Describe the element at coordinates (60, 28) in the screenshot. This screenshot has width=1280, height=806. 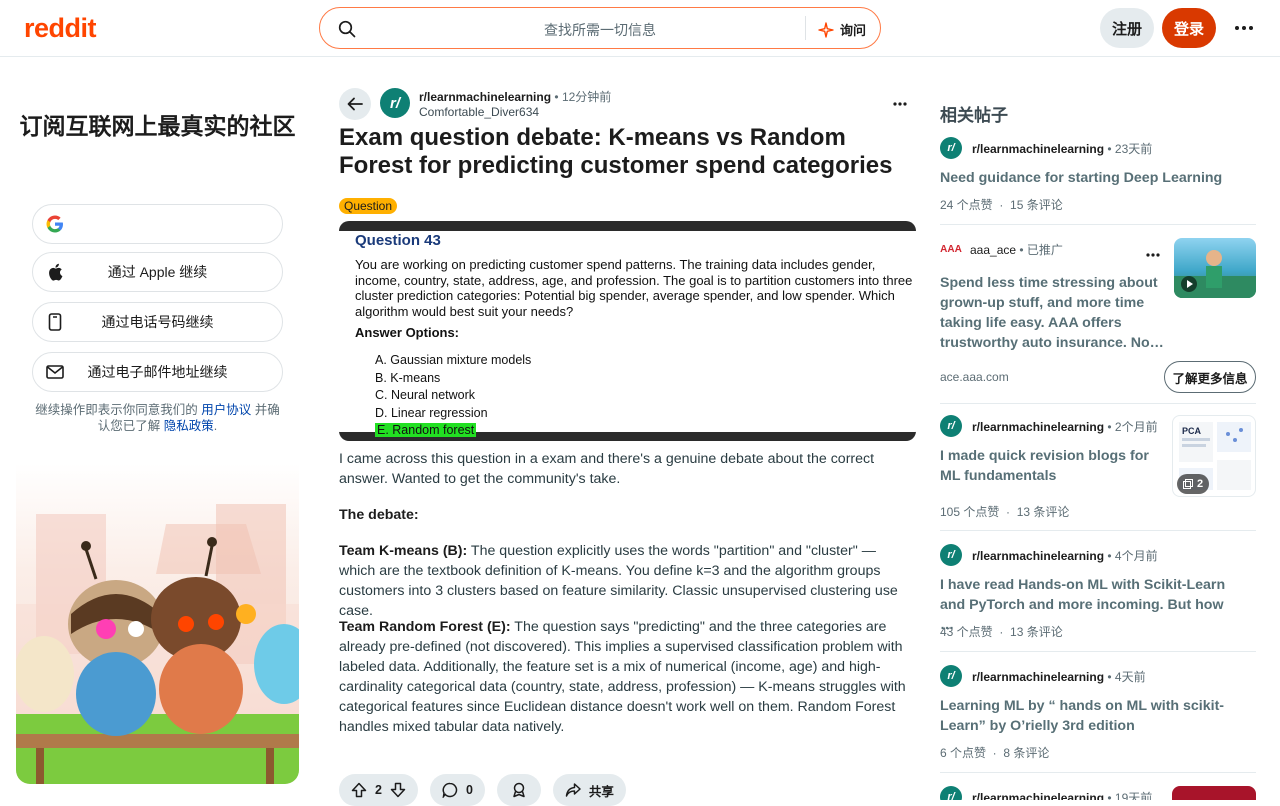
I see `reddit-logo: reddit` at that location.